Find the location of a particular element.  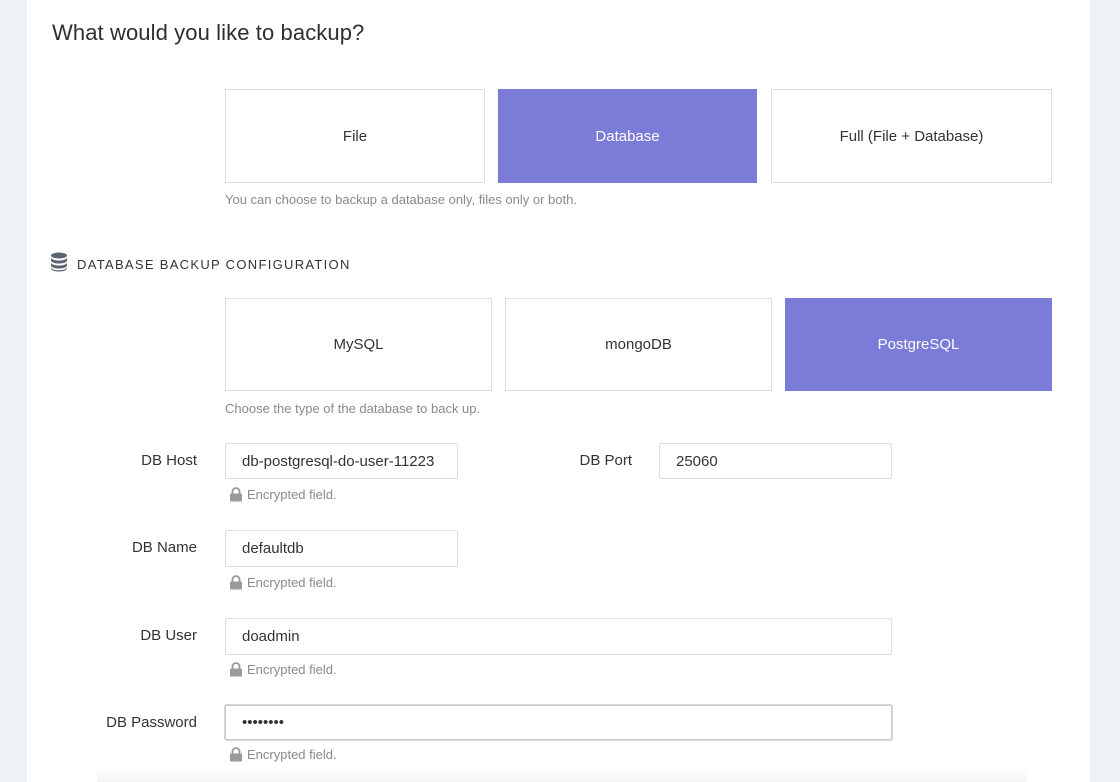

db-section-title: DATABASE BACKUP CONFIGURATION is located at coordinates (214, 264).